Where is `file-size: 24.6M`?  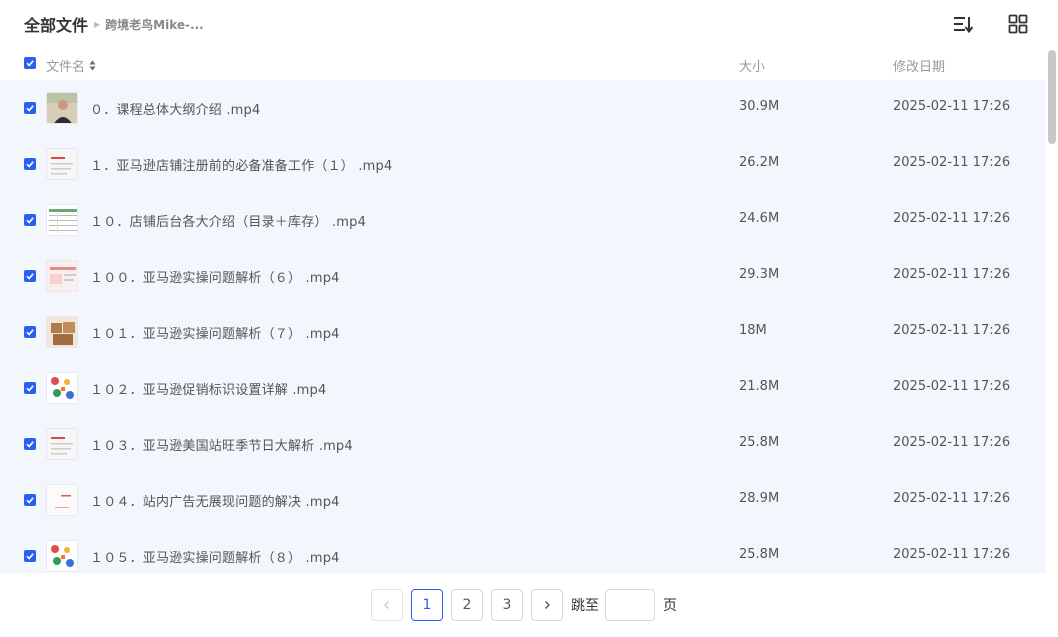
file-size: 24.6M is located at coordinates (759, 218).